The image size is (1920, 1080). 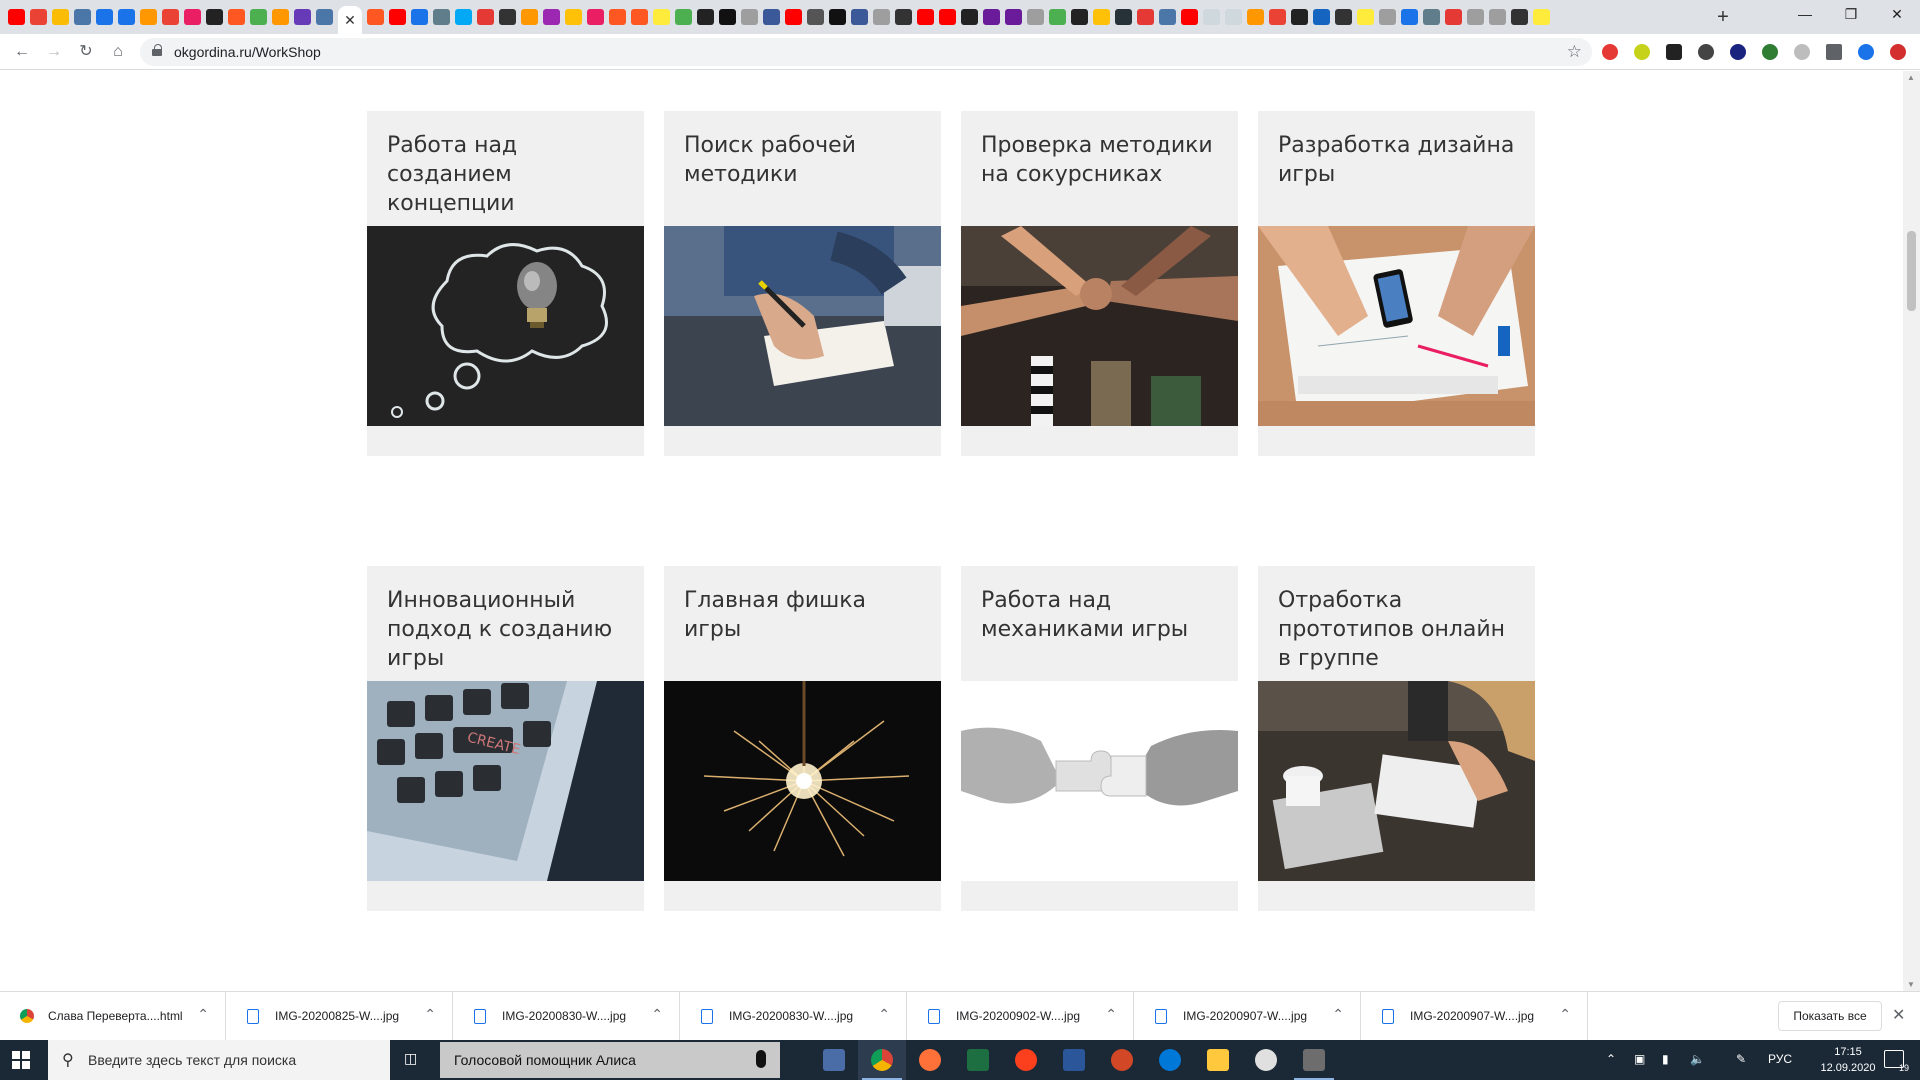 What do you see at coordinates (1248, 1016) in the screenshot?
I see `download-item: IMG-20200907-W....jpg ⌃` at bounding box center [1248, 1016].